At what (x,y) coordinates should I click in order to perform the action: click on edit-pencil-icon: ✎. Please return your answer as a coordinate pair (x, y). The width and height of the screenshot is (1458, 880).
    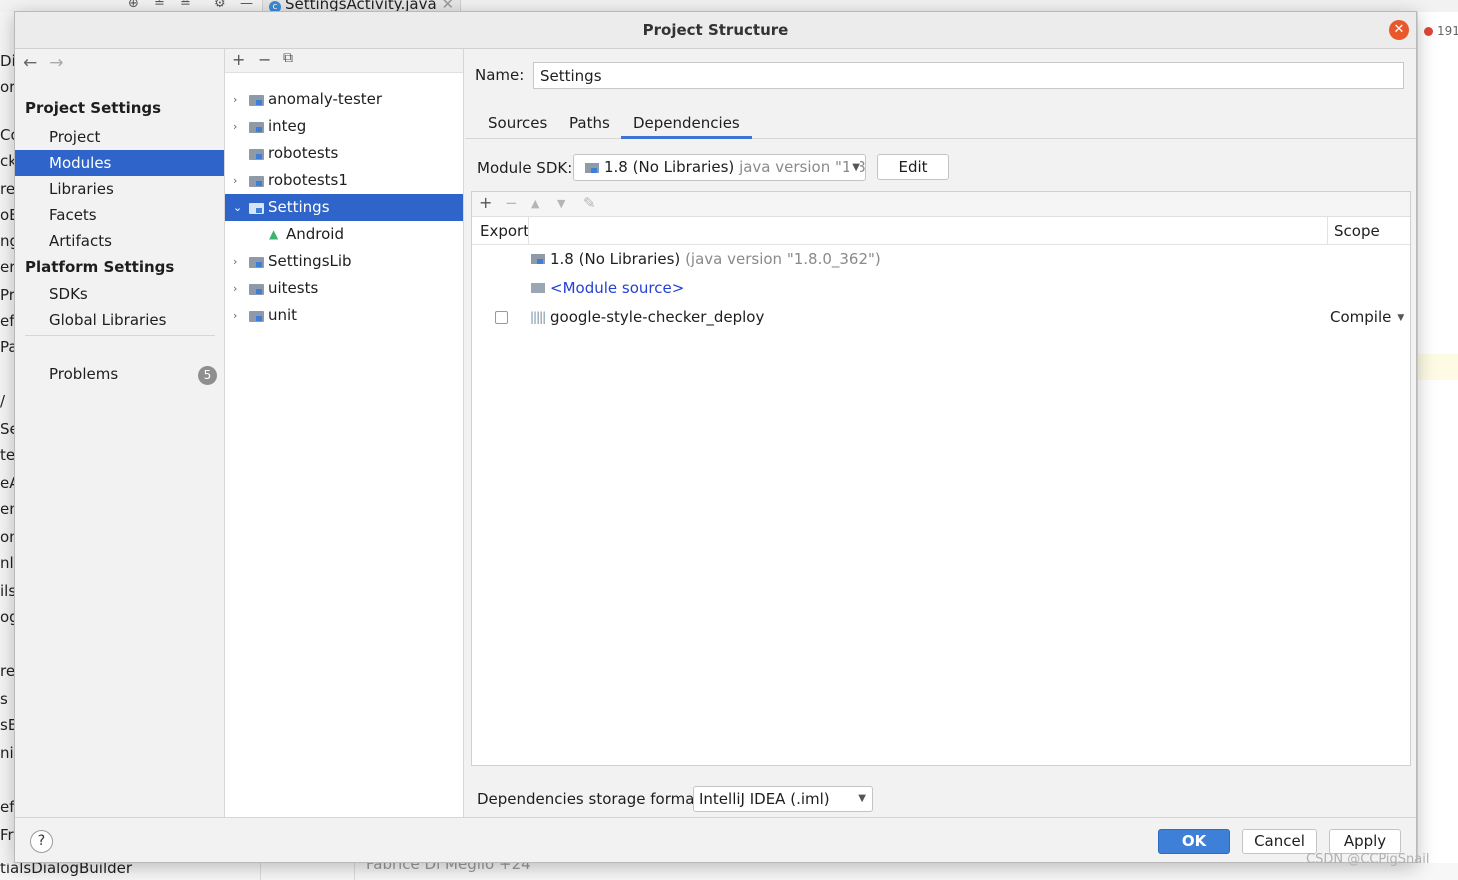
    Looking at the image, I should click on (589, 203).